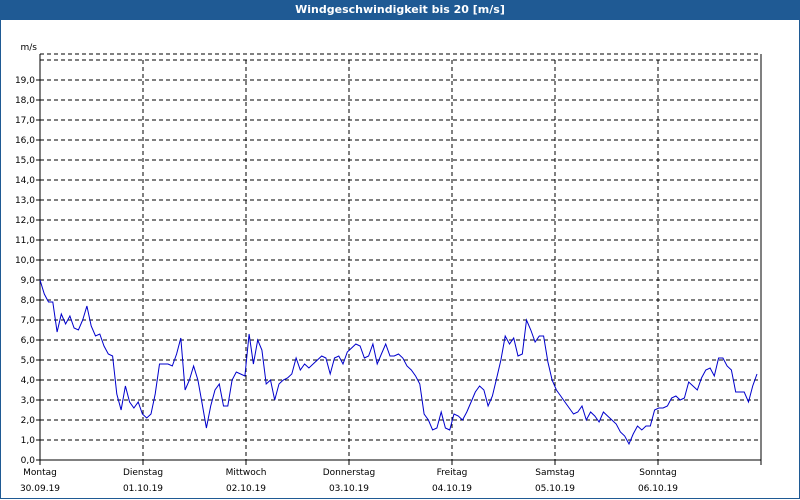 The image size is (800, 500). What do you see at coordinates (349, 489) in the screenshot?
I see `x-tick-label-date: 03.10.19` at bounding box center [349, 489].